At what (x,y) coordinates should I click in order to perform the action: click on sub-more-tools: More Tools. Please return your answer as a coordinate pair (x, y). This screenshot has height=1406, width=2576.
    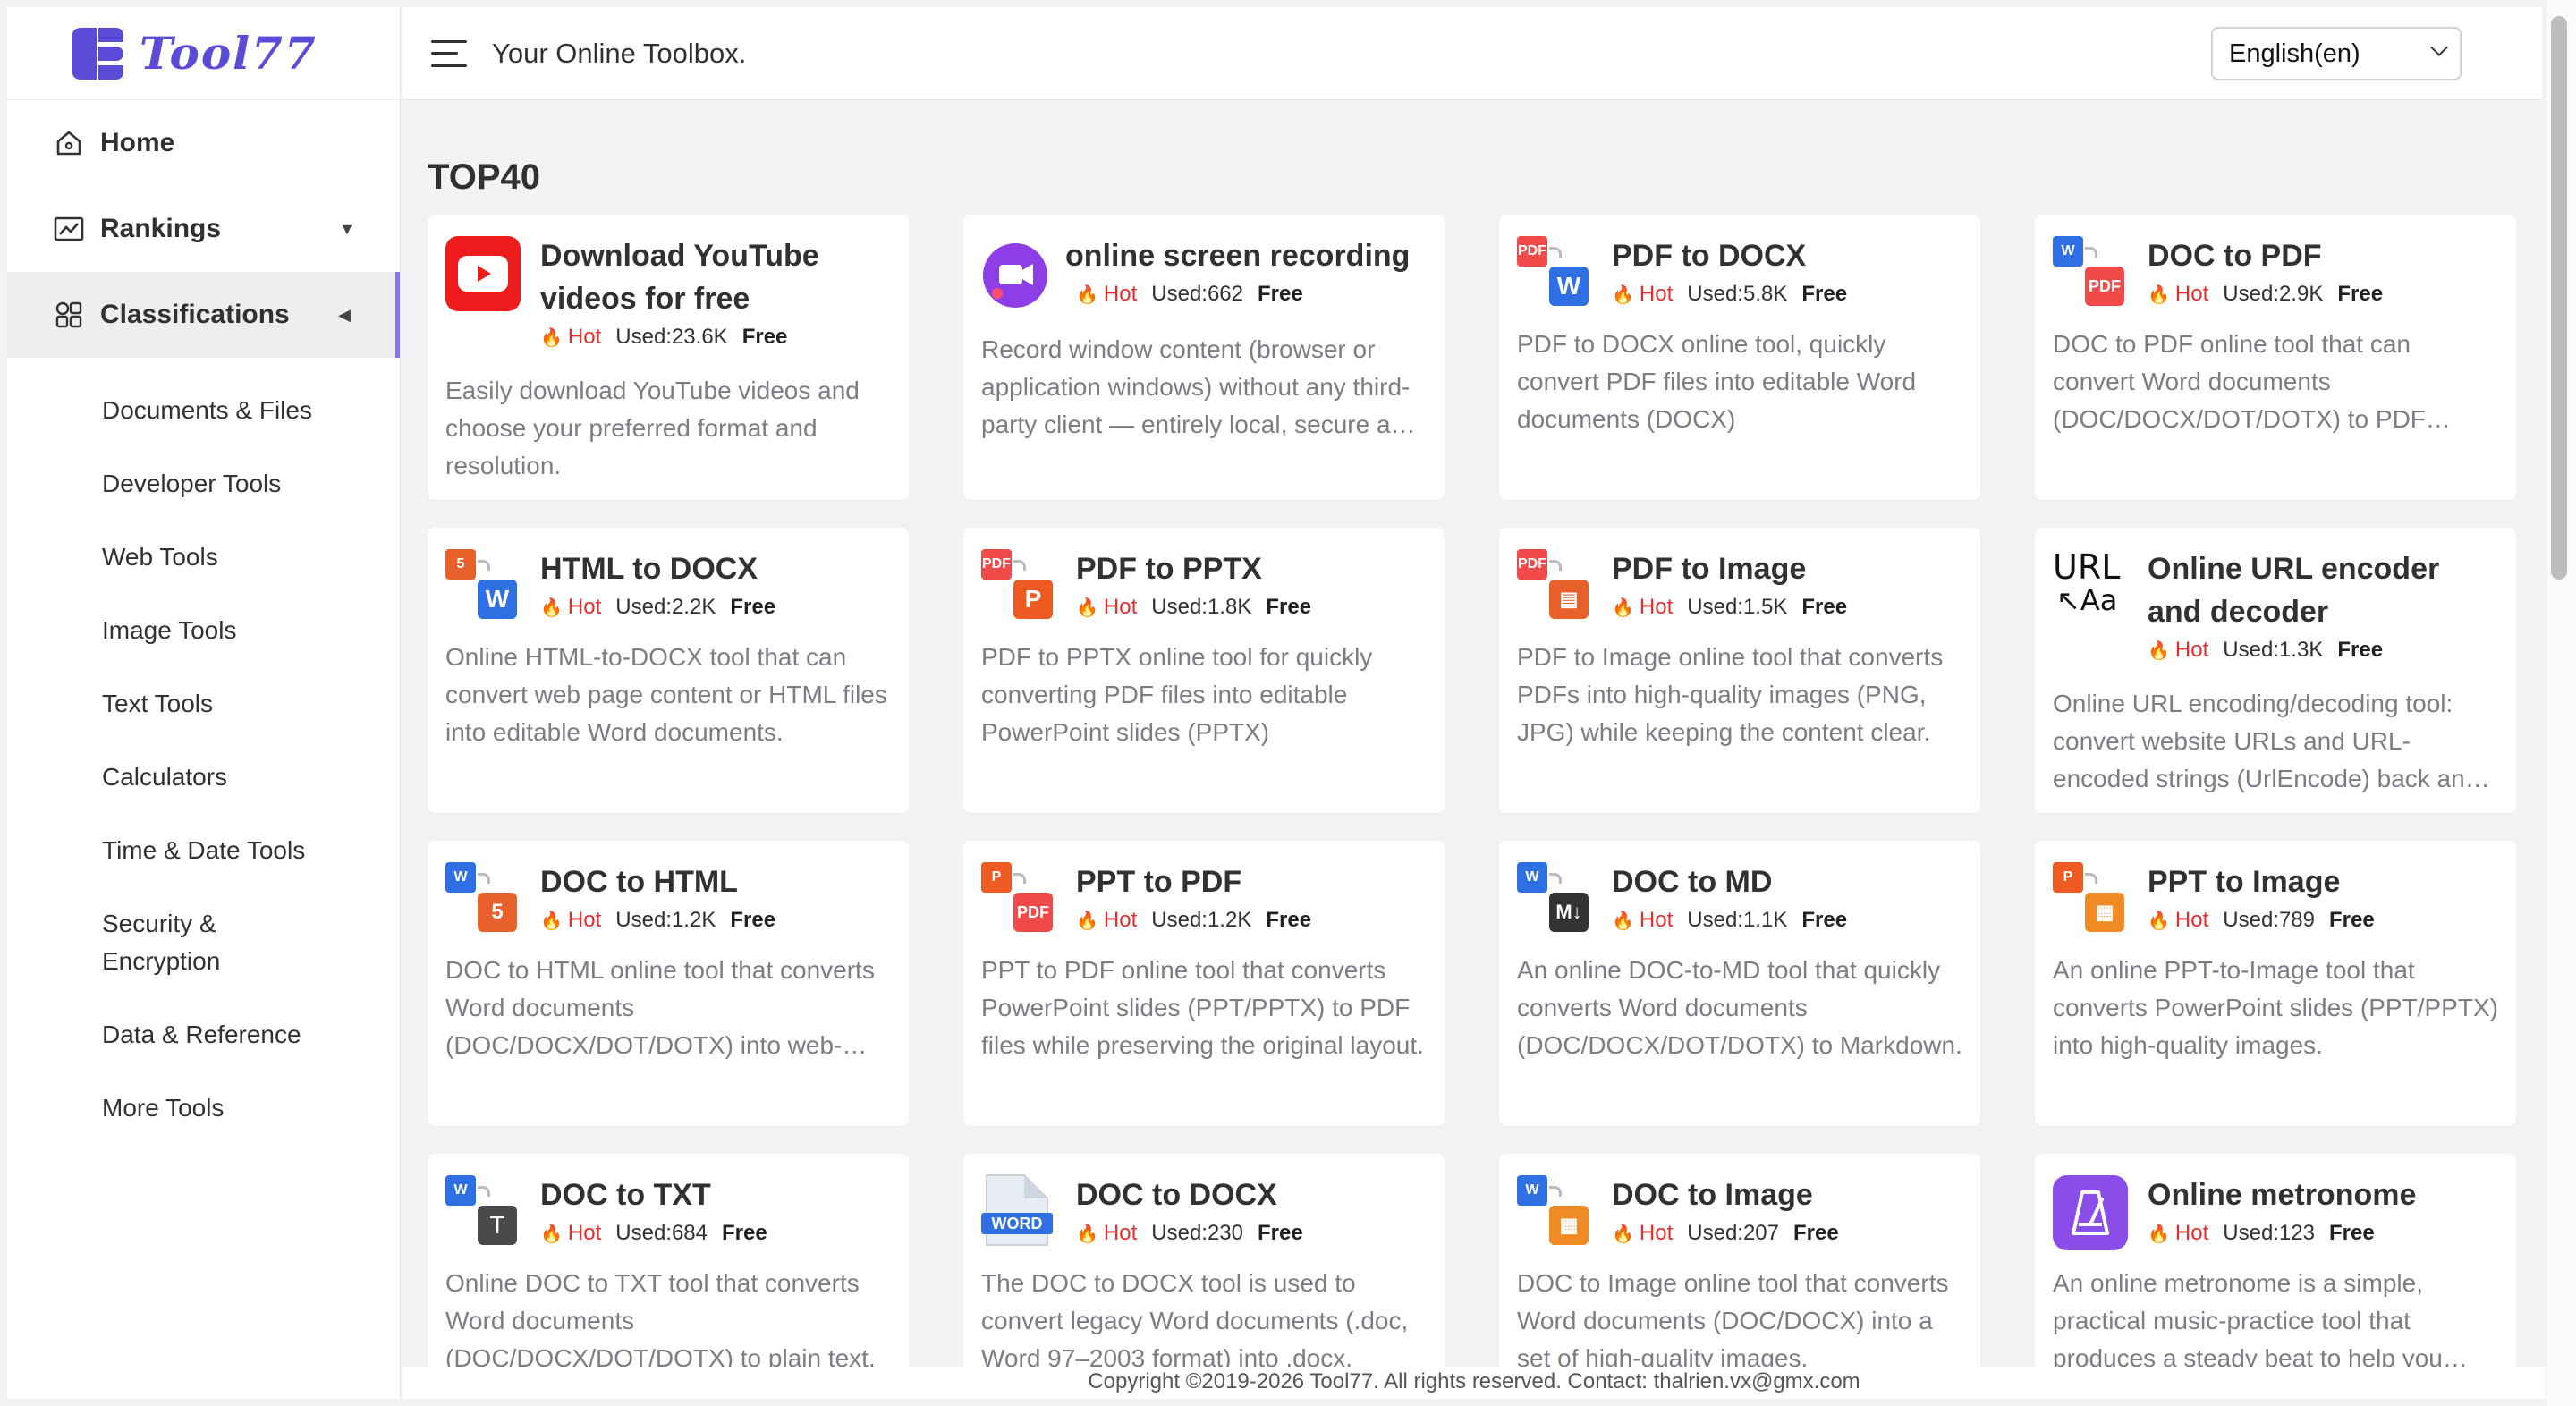
    Looking at the image, I should click on (203, 1108).